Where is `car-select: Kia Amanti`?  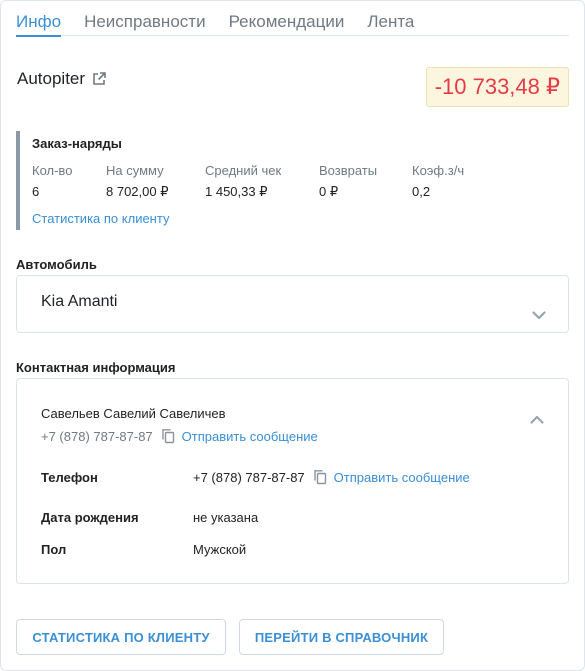 car-select: Kia Amanti is located at coordinates (292, 304).